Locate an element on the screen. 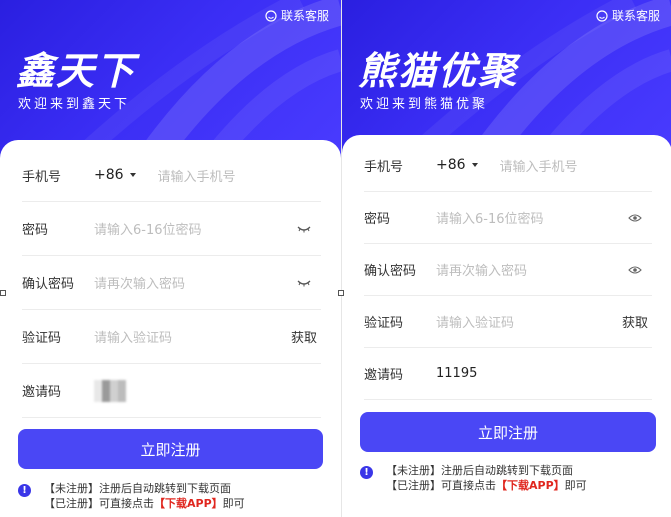 The image size is (671, 517). invite-code-row: 邀请码 11195 is located at coordinates (508, 374).